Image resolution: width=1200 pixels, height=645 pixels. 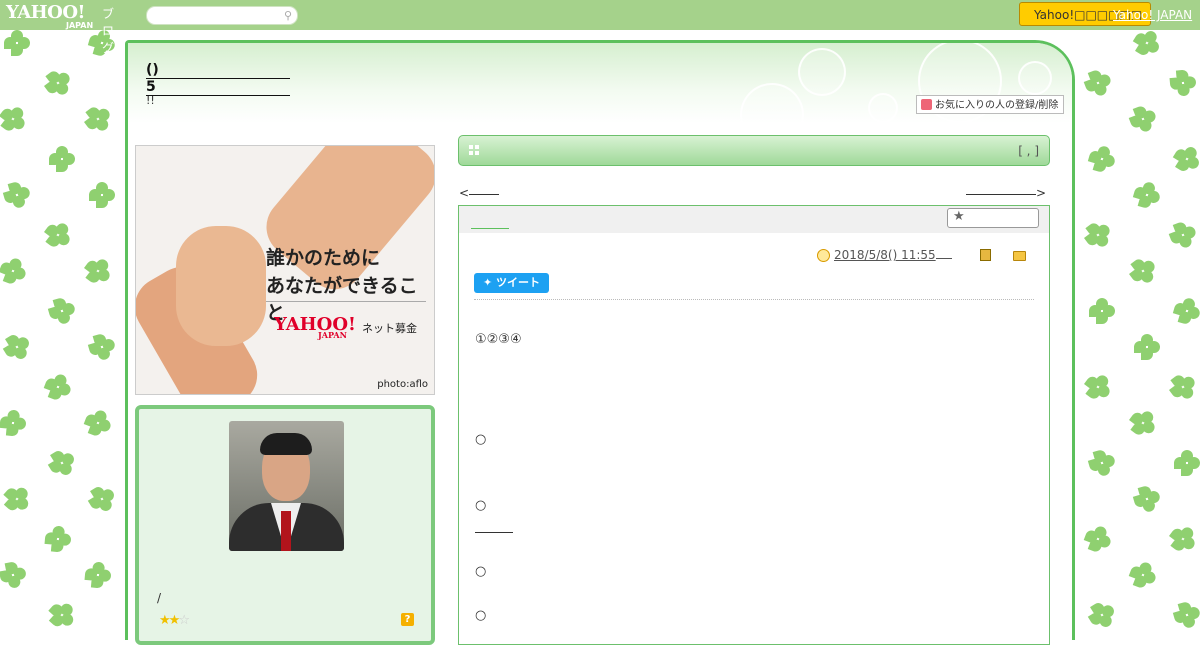 I want to click on blog-title-line: (), so click(x=218, y=70).